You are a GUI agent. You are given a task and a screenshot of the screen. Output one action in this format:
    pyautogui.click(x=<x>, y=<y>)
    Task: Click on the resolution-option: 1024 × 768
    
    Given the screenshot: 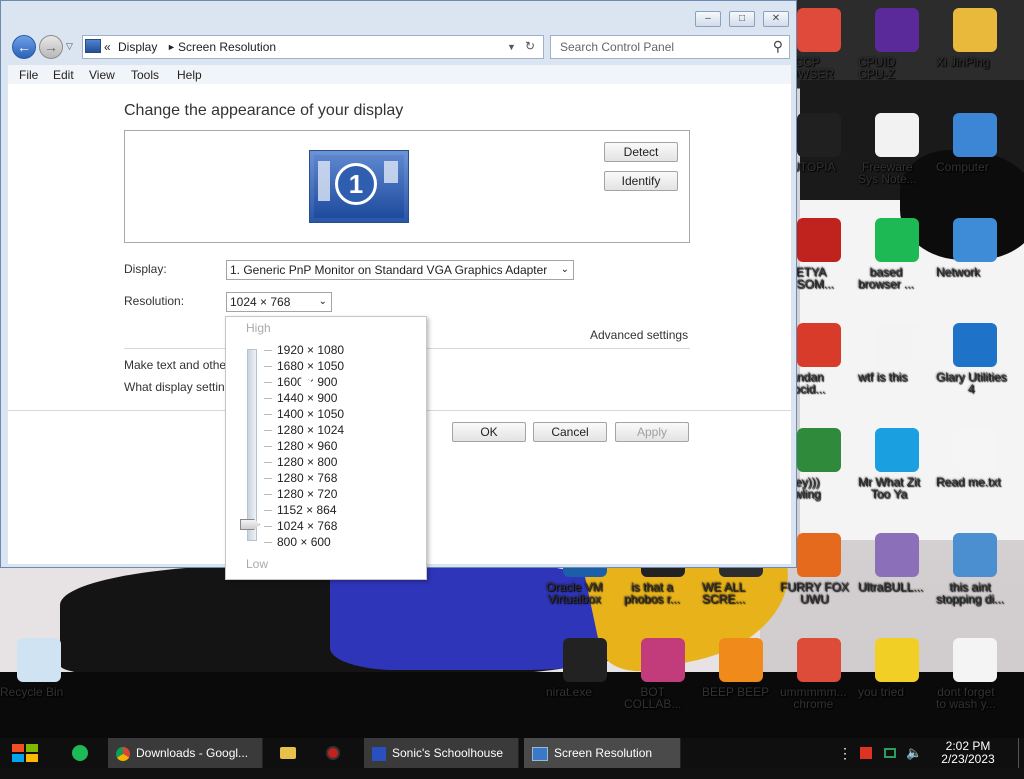 What is the action you would take?
    pyautogui.click(x=307, y=526)
    